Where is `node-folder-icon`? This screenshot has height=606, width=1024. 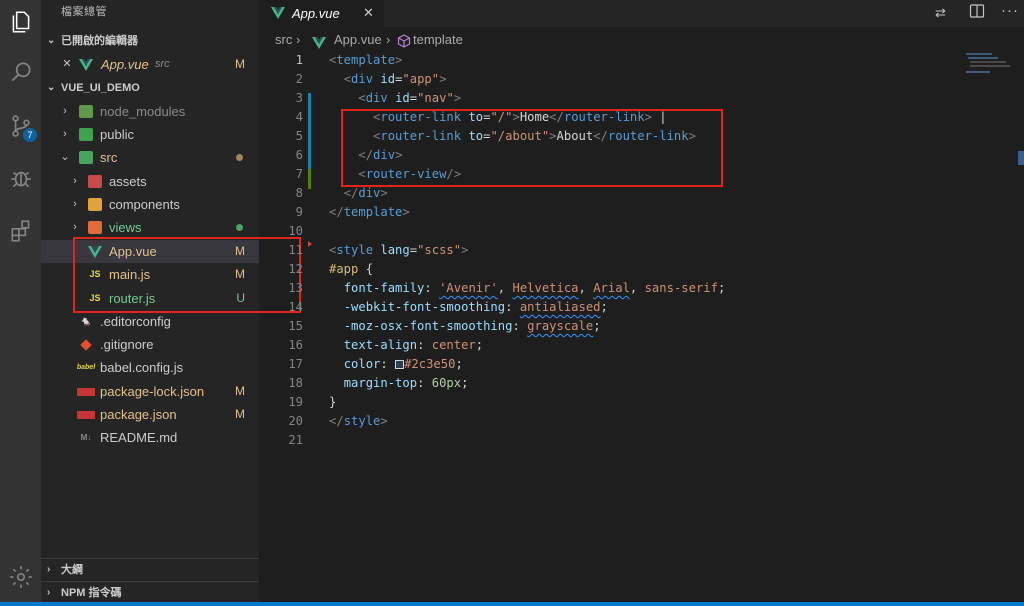 node-folder-icon is located at coordinates (86, 111).